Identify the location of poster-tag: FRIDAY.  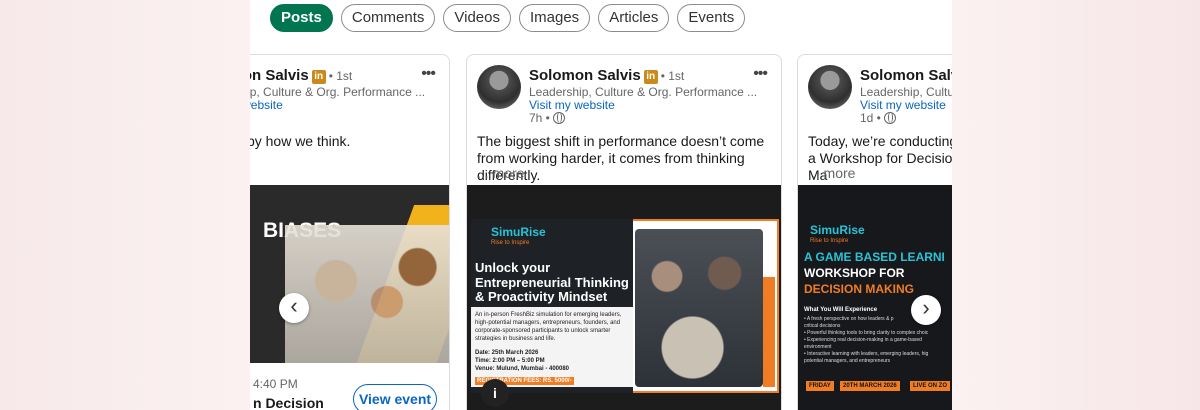
(820, 386).